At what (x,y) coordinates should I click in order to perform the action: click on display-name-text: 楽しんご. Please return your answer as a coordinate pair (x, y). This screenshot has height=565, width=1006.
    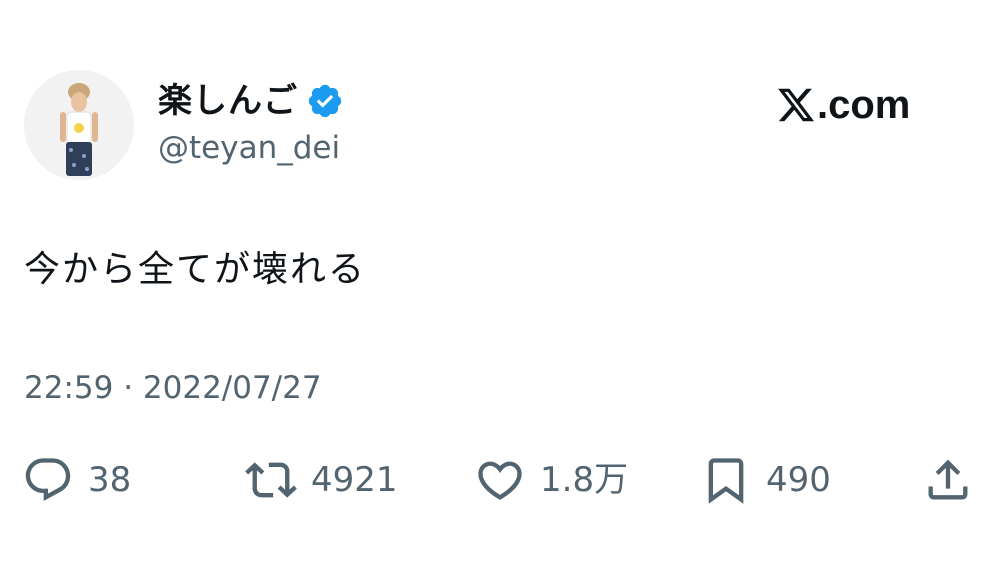
    Looking at the image, I should click on (228, 101).